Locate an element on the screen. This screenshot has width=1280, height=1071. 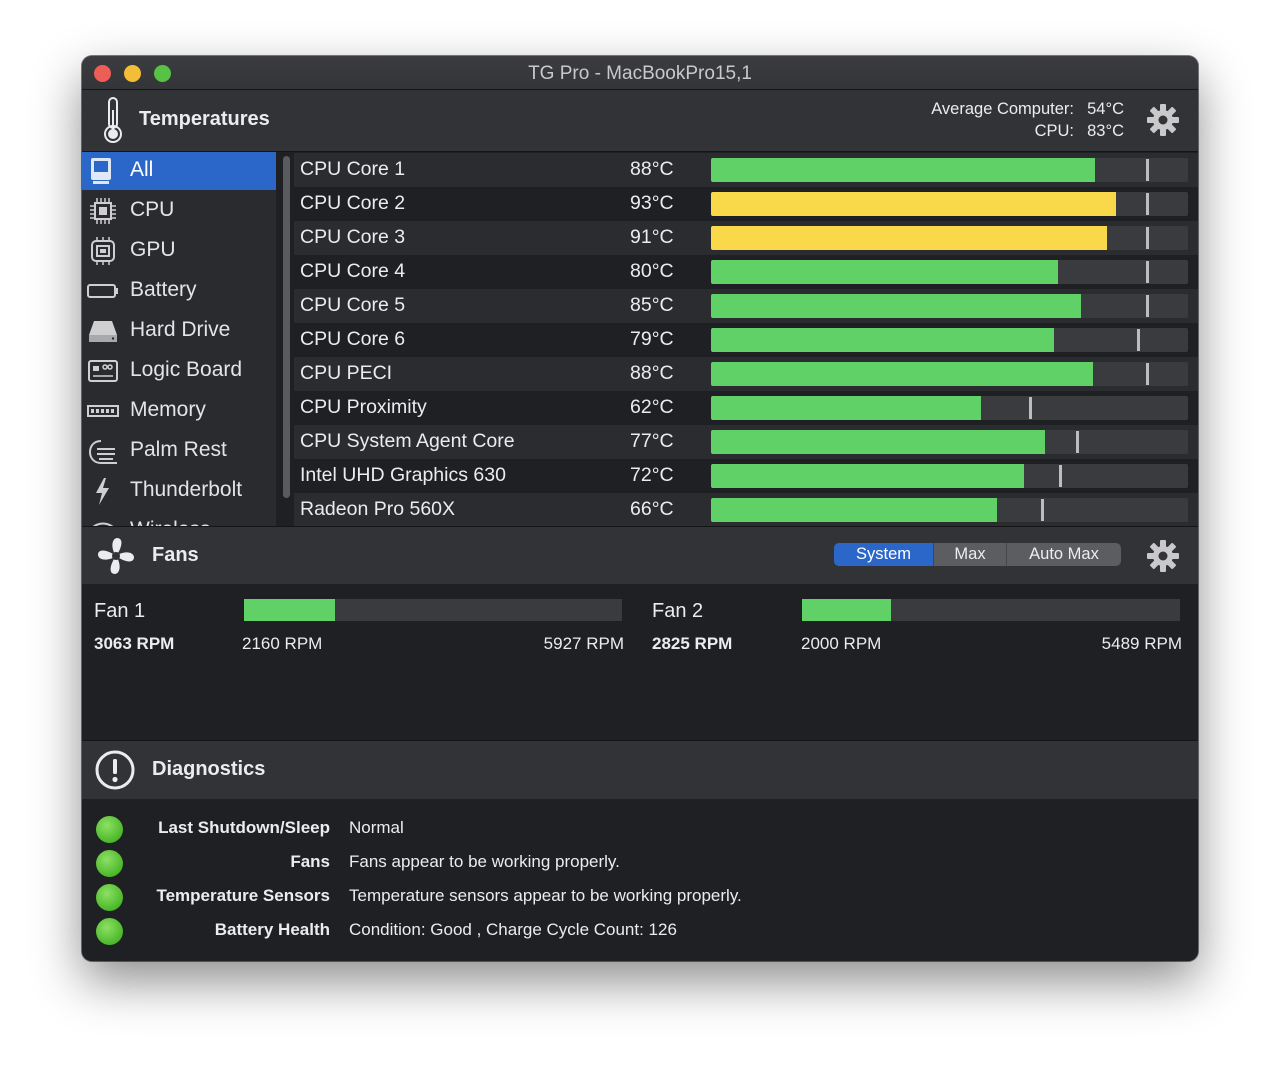
temperature-settings-gear-icon is located at coordinates (1163, 120).